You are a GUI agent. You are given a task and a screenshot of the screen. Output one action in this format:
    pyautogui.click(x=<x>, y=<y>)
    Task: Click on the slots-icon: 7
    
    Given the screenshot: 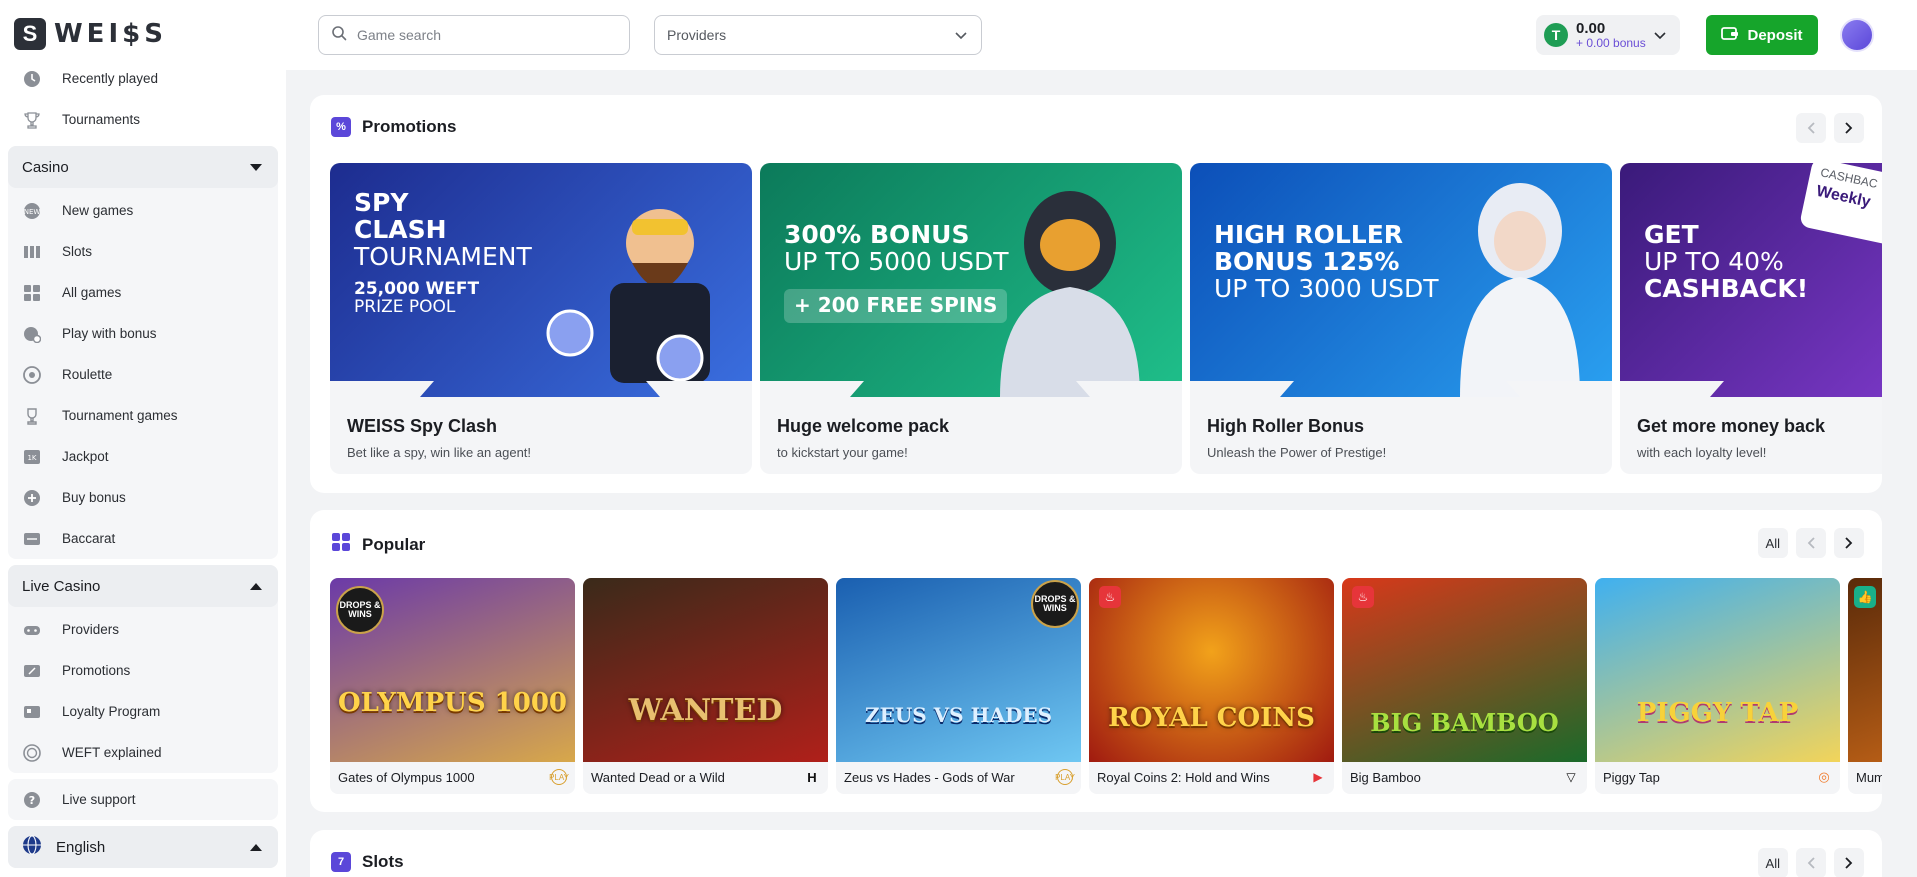 What is the action you would take?
    pyautogui.click(x=341, y=862)
    